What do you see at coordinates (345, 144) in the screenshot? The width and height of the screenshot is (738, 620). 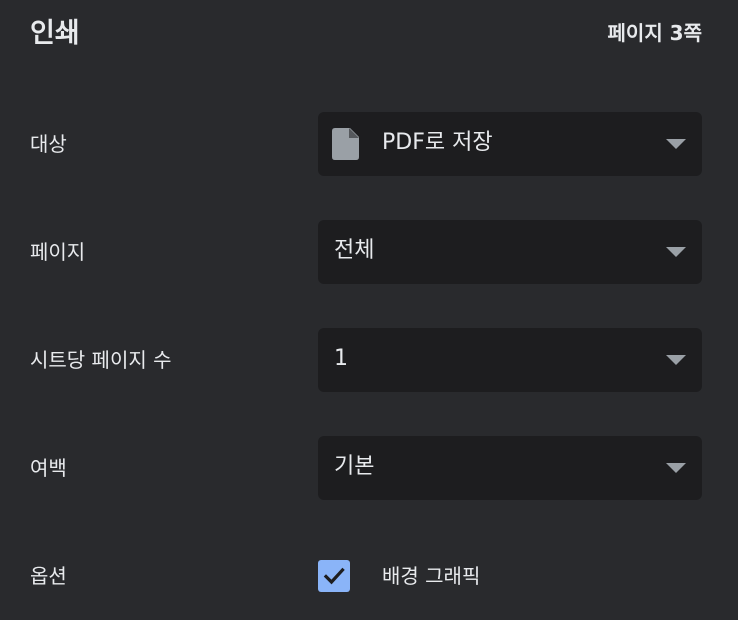 I see `document-icon` at bounding box center [345, 144].